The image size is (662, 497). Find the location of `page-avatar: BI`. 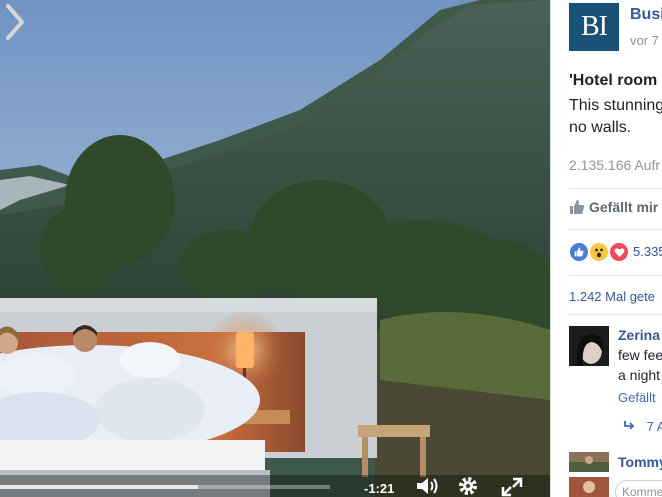

page-avatar: BI is located at coordinates (594, 27).